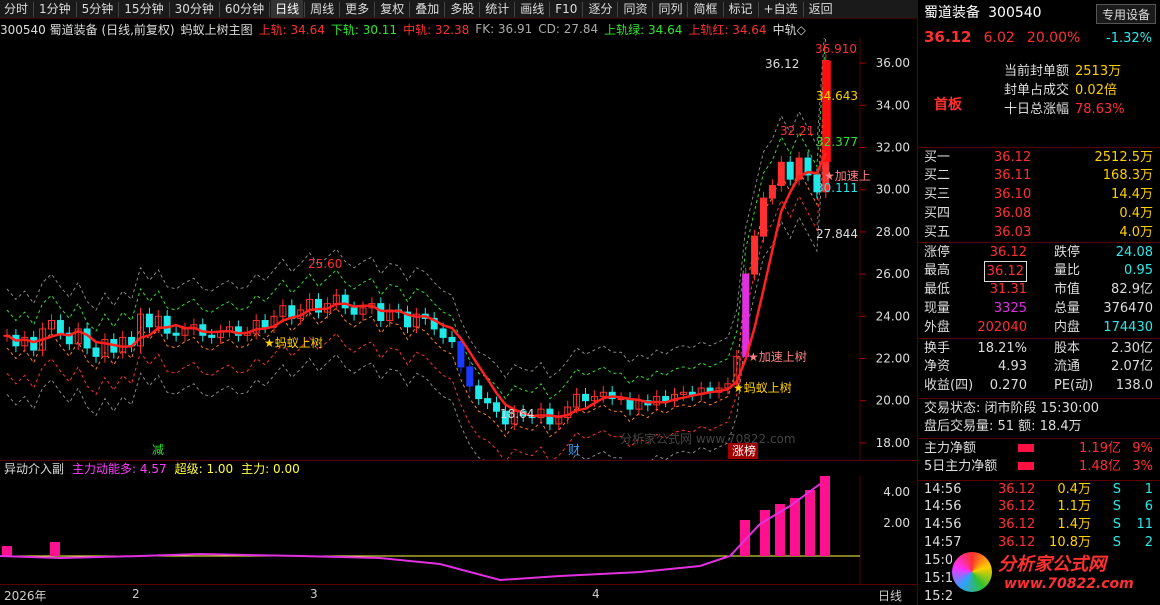 This screenshot has width=1160, height=605. Describe the element at coordinates (462, 9) in the screenshot. I see `toolbar-item-11: 多股` at that location.